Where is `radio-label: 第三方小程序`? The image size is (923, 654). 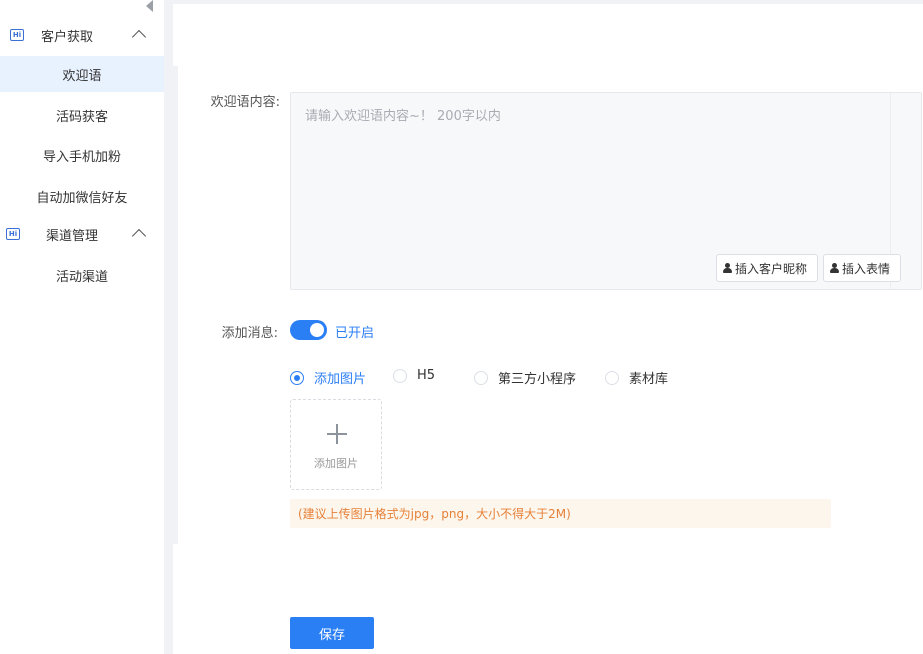 radio-label: 第三方小程序 is located at coordinates (537, 379).